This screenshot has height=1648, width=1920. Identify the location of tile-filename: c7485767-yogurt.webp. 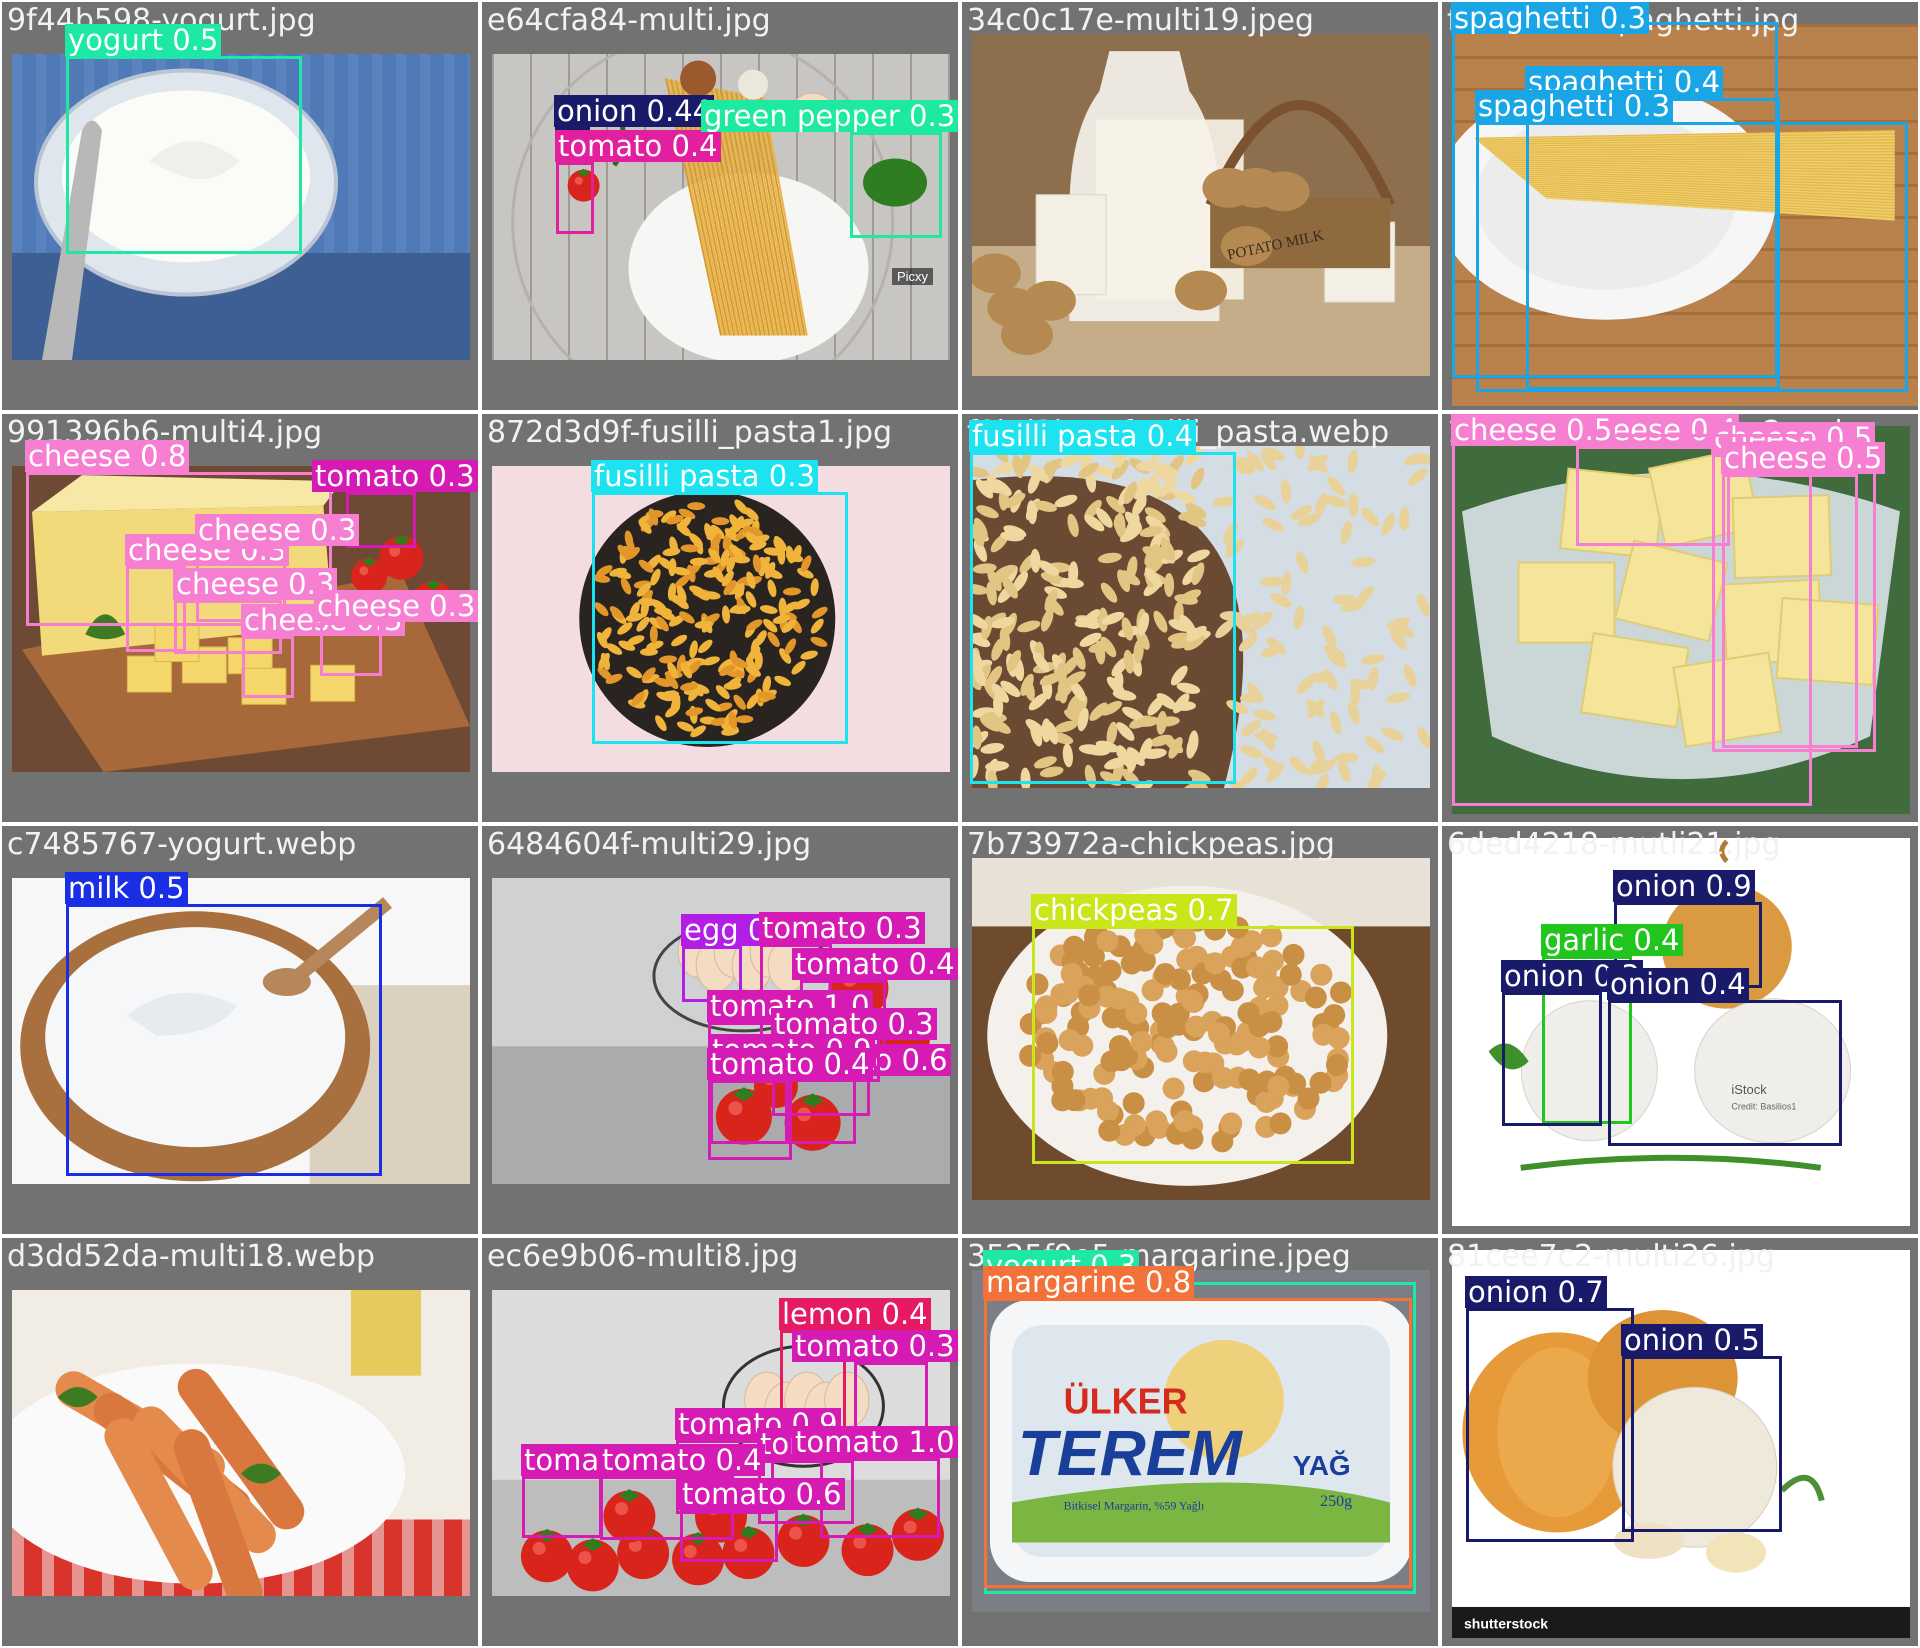
(181, 845).